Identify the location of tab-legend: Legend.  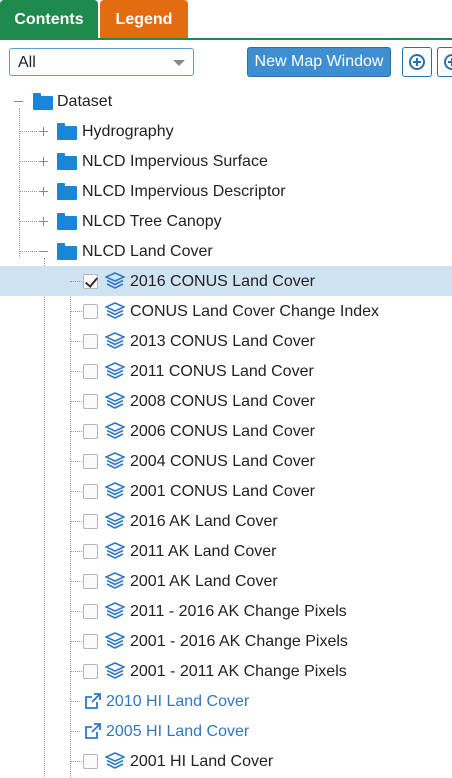
(144, 19).